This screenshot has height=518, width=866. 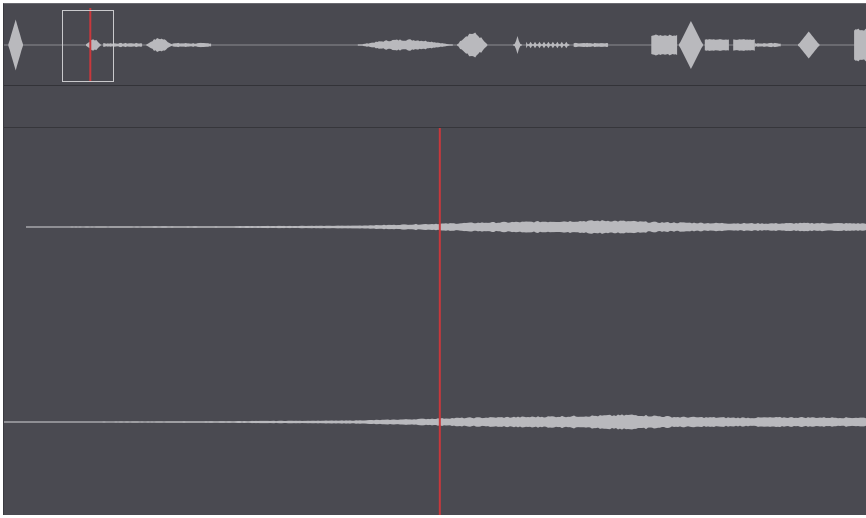 What do you see at coordinates (435, 422) in the screenshot?
I see `track-waveform-lower-channel` at bounding box center [435, 422].